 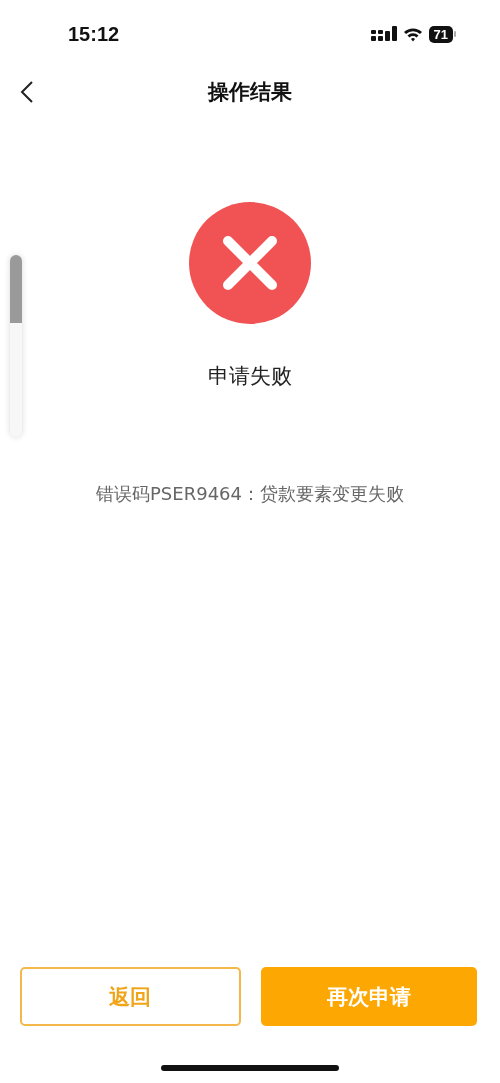 What do you see at coordinates (412, 34) in the screenshot?
I see `wifi-icon` at bounding box center [412, 34].